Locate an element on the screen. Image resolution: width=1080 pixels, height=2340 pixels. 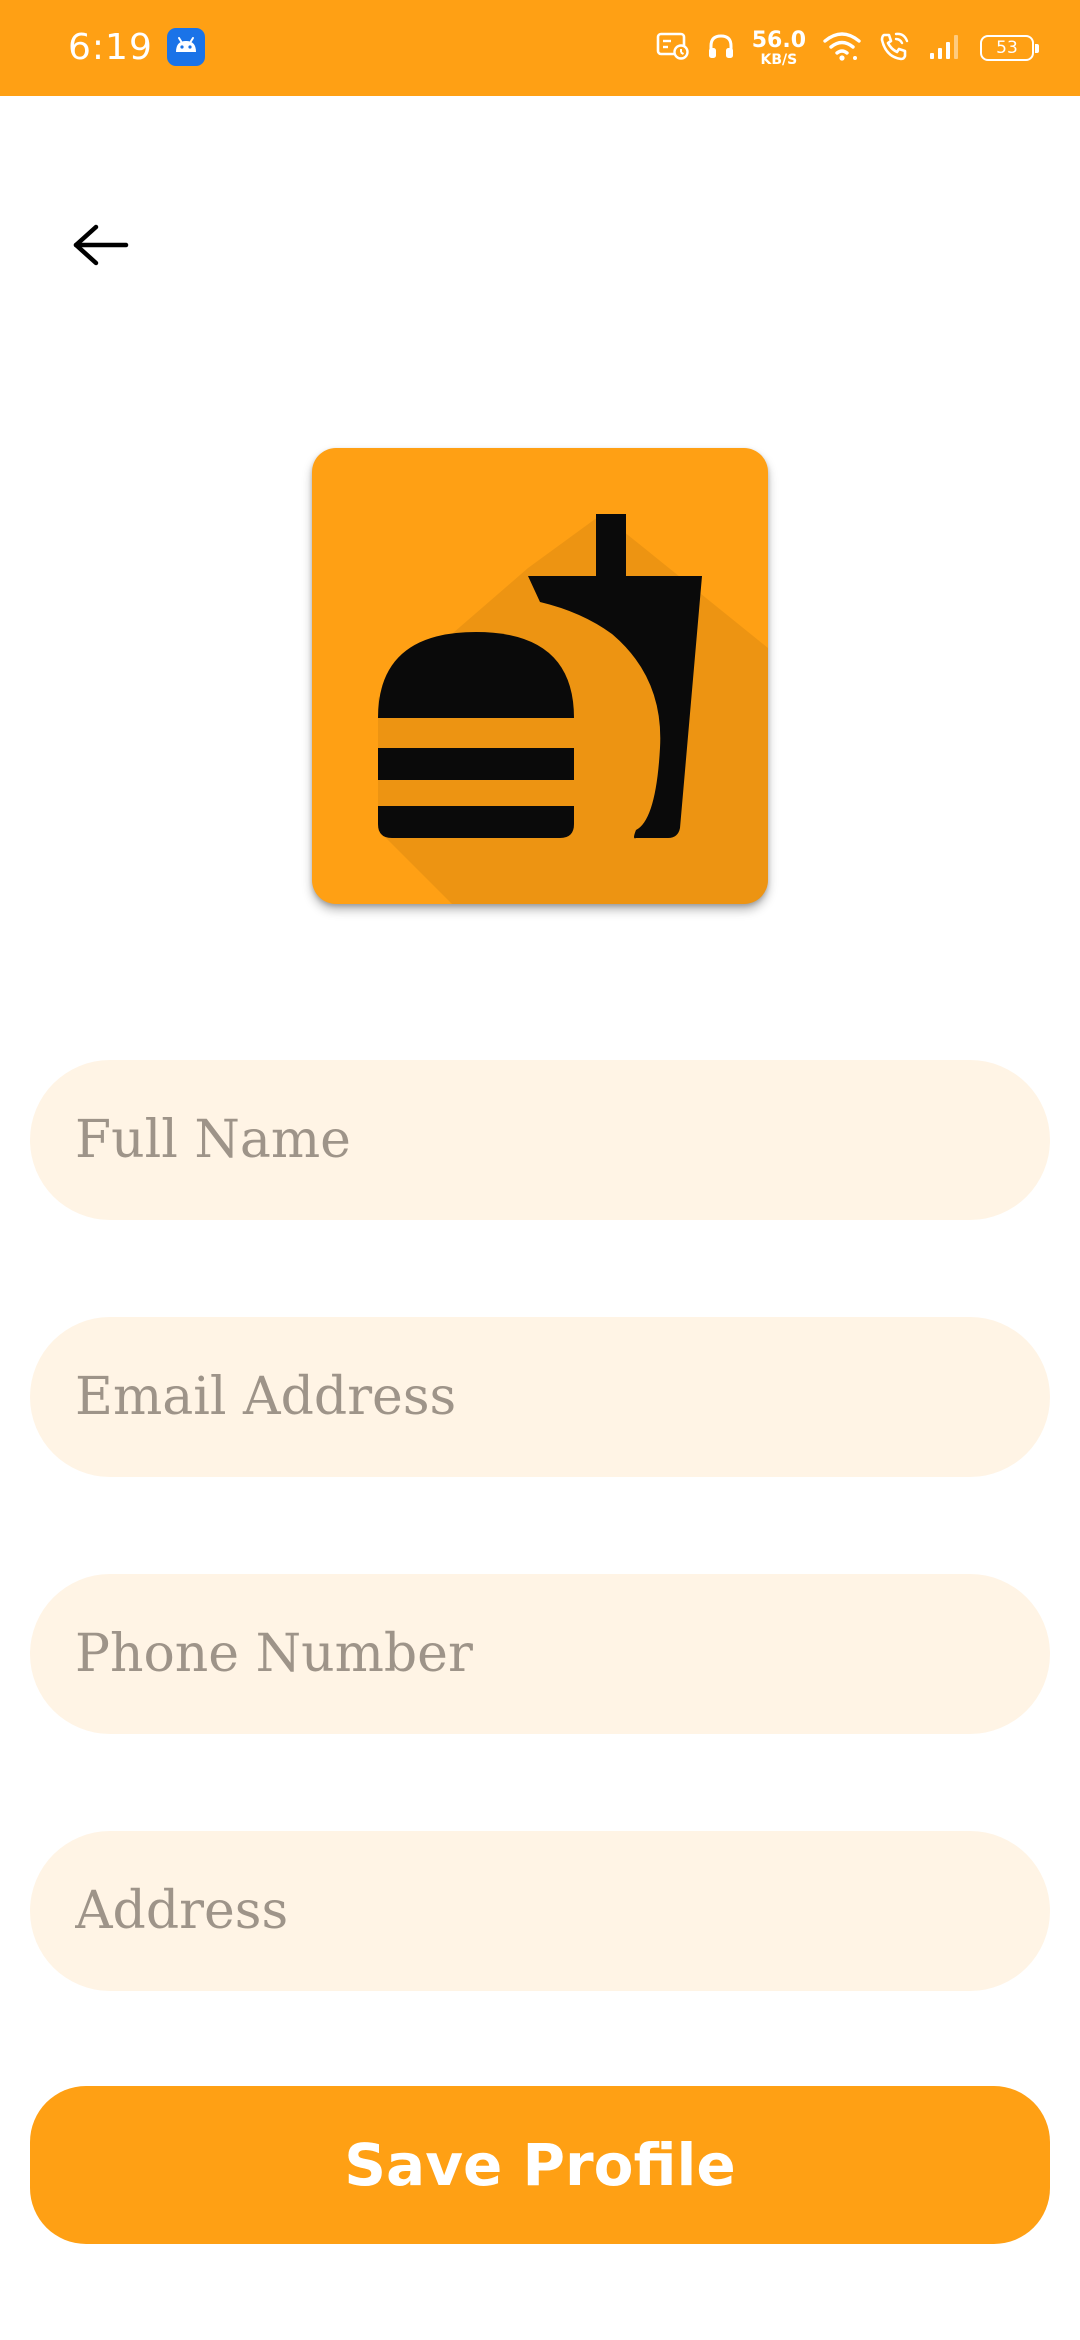
burger-and-drink-icon is located at coordinates (573, 709).